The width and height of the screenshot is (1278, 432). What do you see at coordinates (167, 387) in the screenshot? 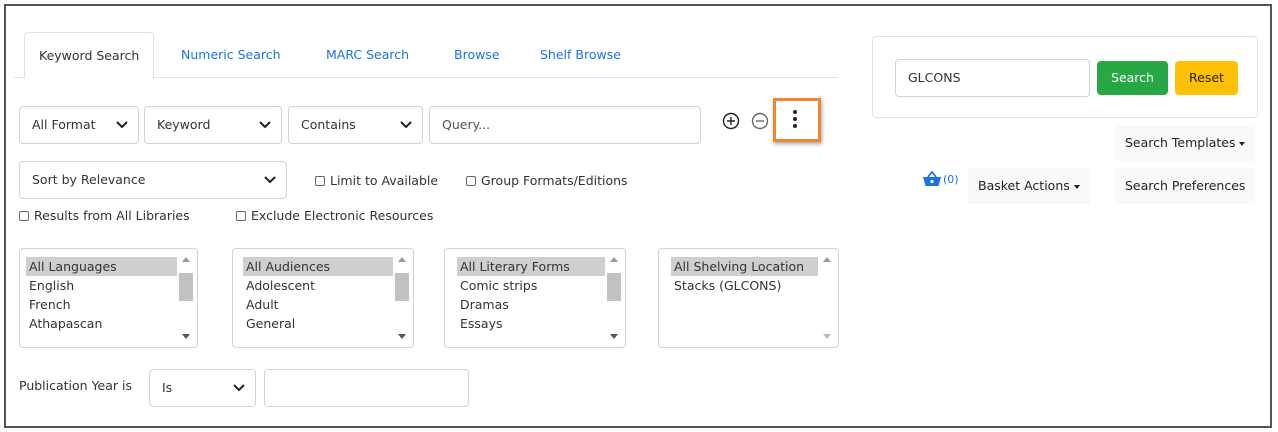
I see `pub-year-operator-value: Is` at bounding box center [167, 387].